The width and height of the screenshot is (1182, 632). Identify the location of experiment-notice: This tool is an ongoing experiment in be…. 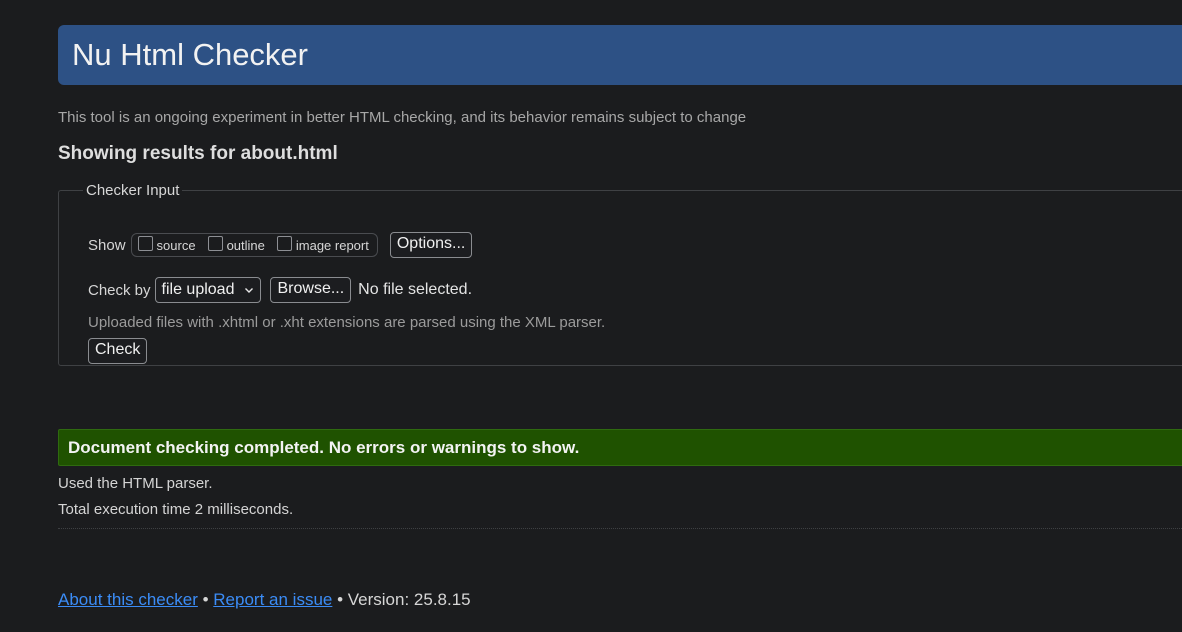
(402, 117).